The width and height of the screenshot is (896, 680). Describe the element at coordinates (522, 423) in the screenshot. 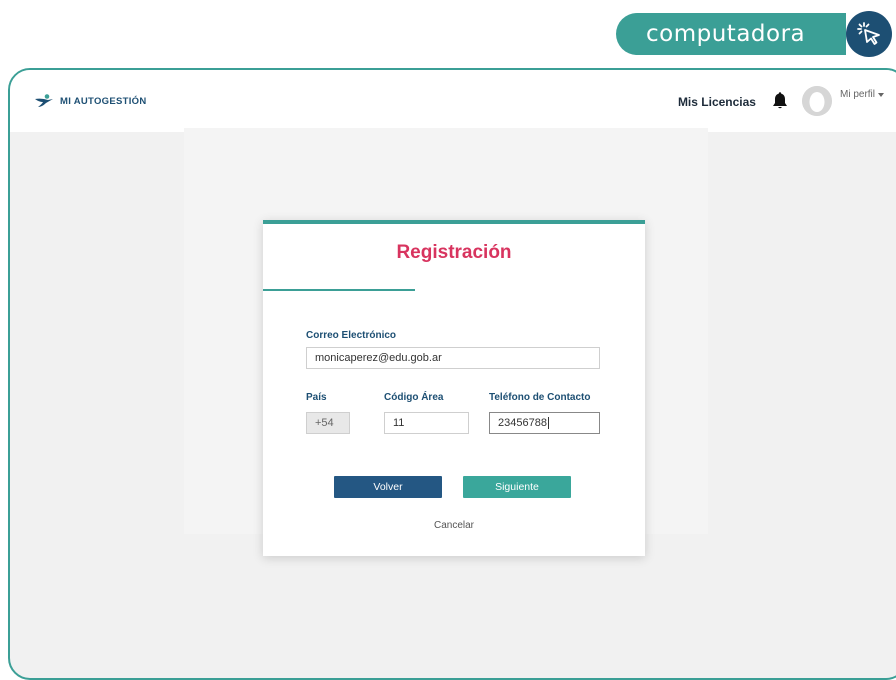

I see `phone-value: 23456788` at that location.